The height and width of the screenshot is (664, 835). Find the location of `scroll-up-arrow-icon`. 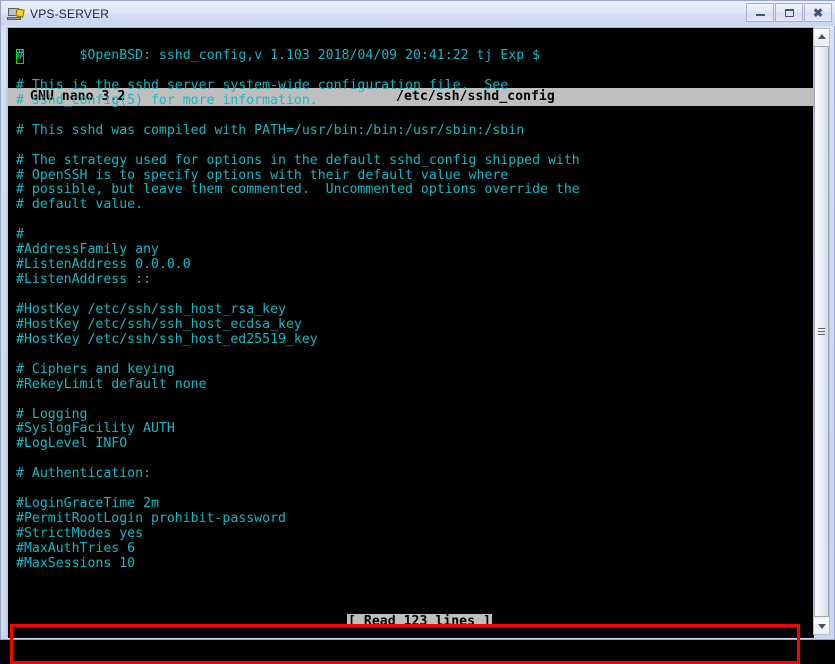

scroll-up-arrow-icon is located at coordinates (821, 36).